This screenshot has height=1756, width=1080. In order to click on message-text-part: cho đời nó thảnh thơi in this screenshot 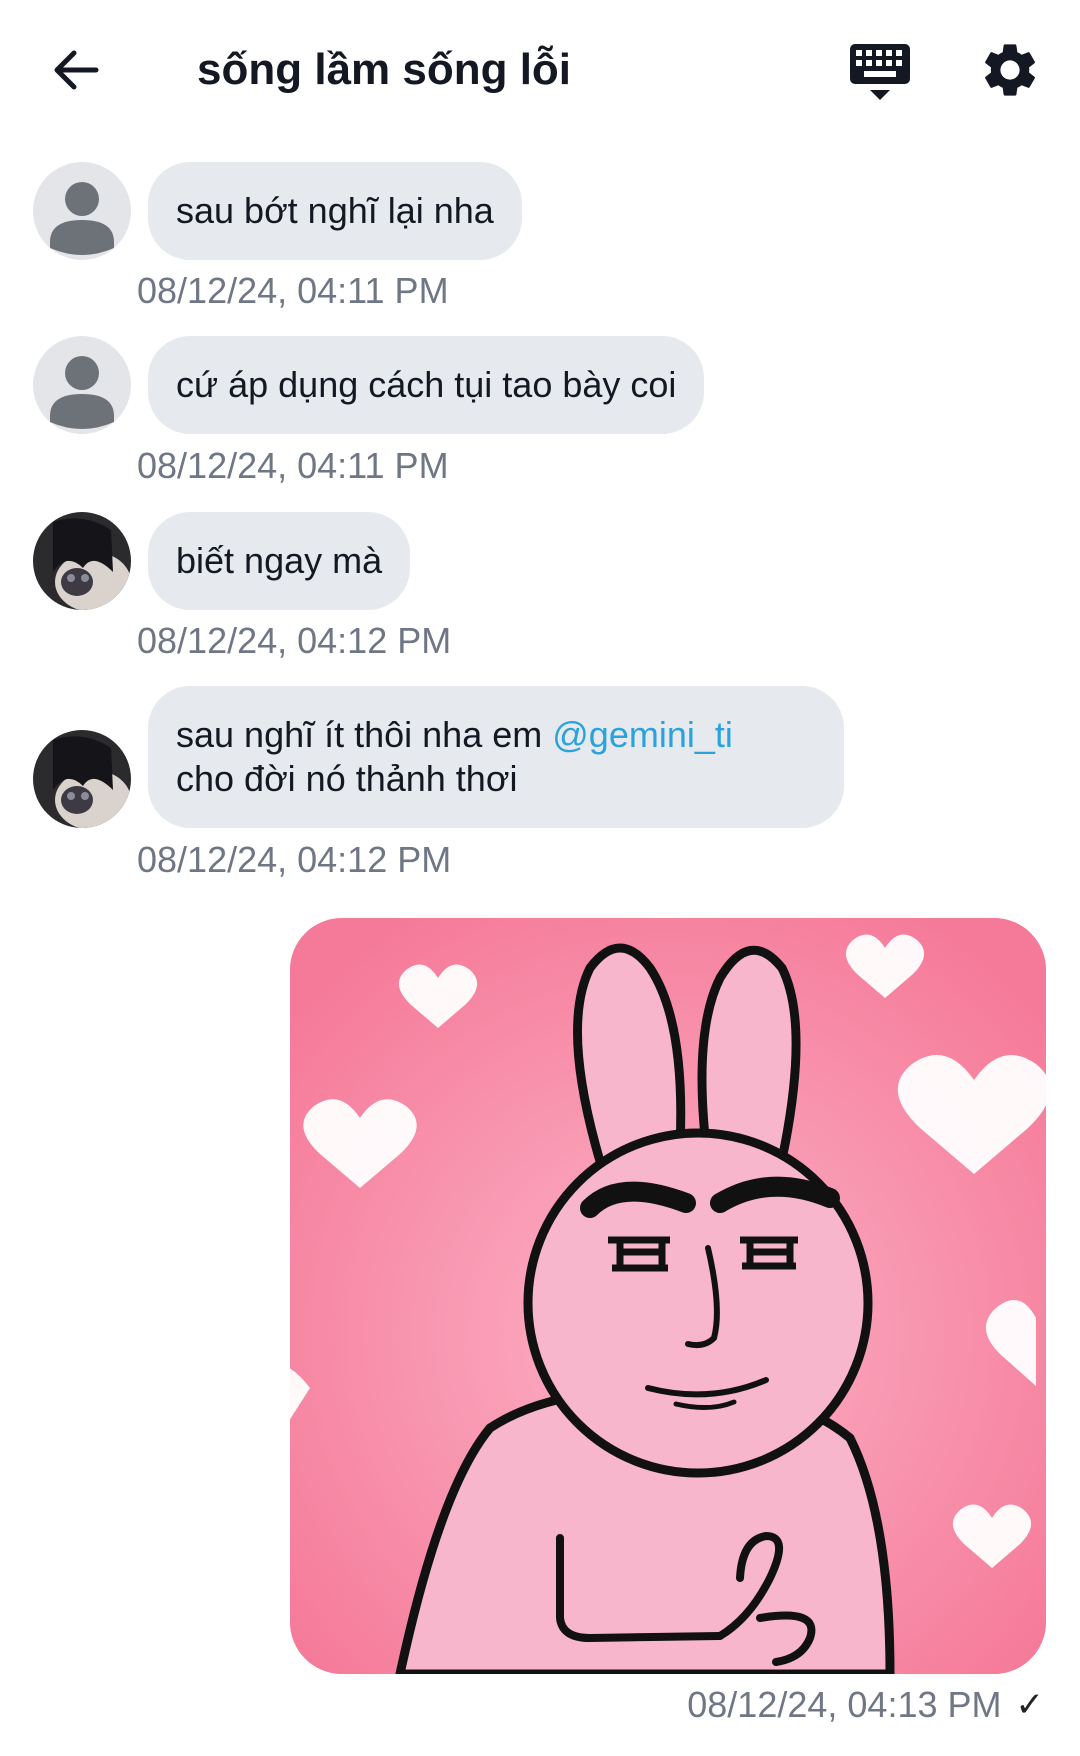, I will do `click(347, 778)`.